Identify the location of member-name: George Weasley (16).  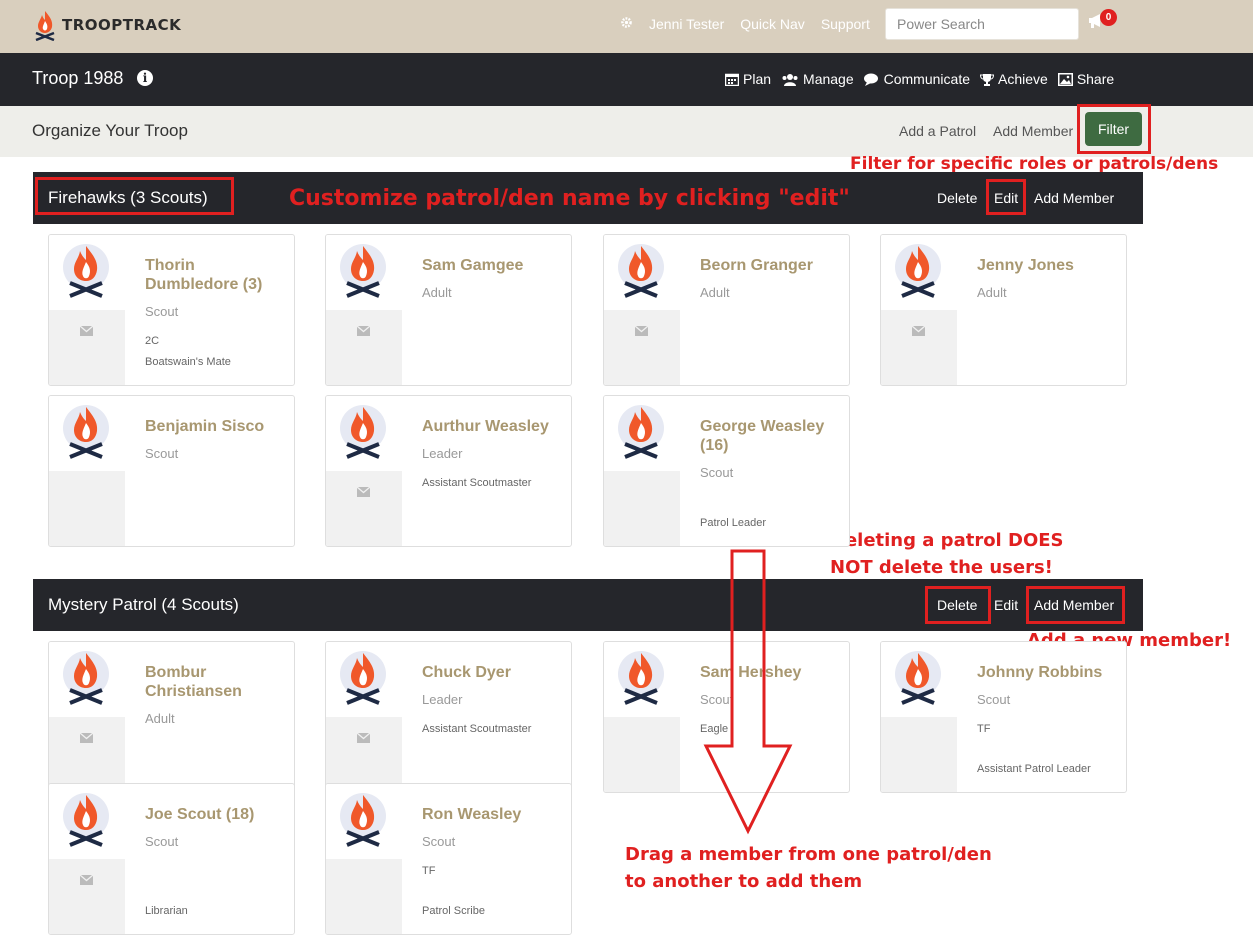
(770, 436).